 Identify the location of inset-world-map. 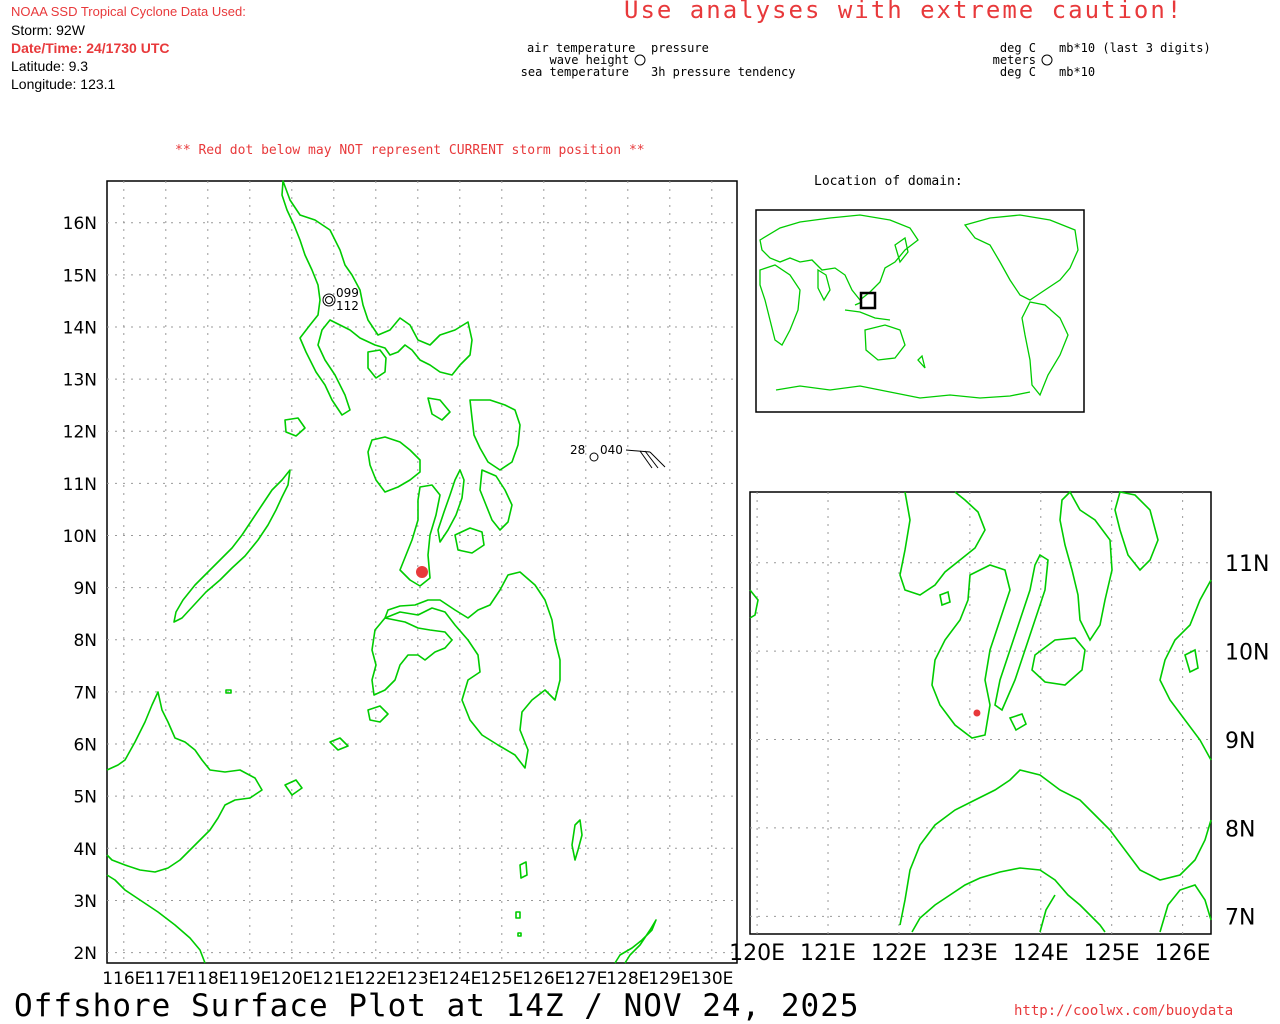
(920, 311).